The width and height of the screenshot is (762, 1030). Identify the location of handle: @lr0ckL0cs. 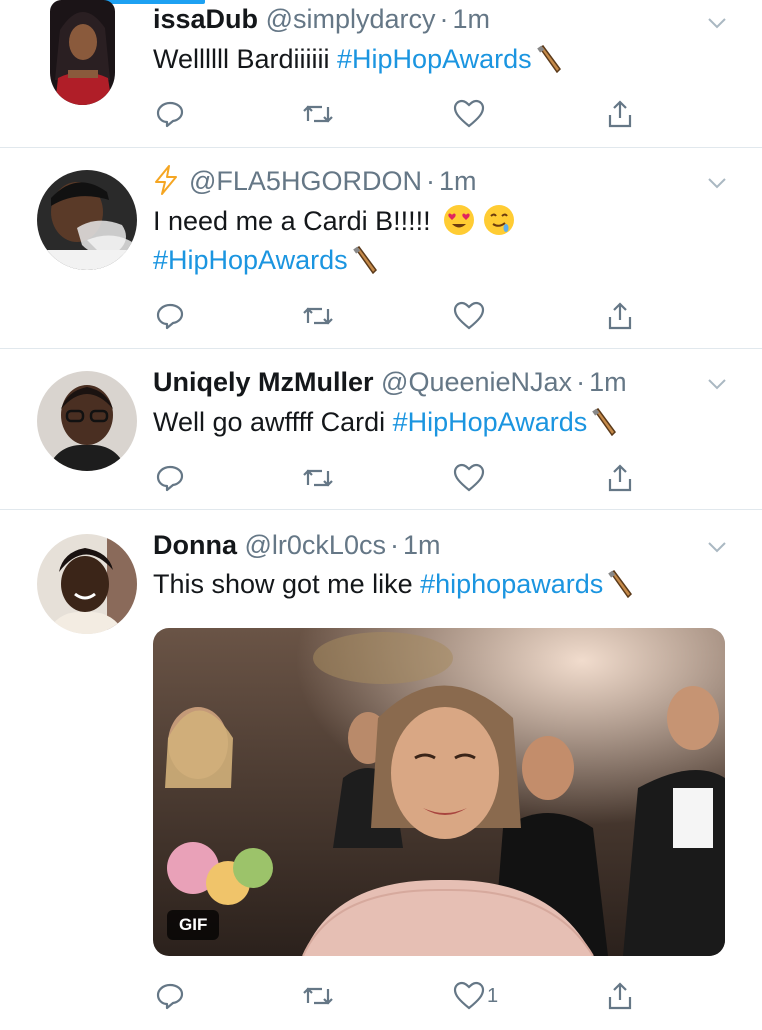
(315, 545).